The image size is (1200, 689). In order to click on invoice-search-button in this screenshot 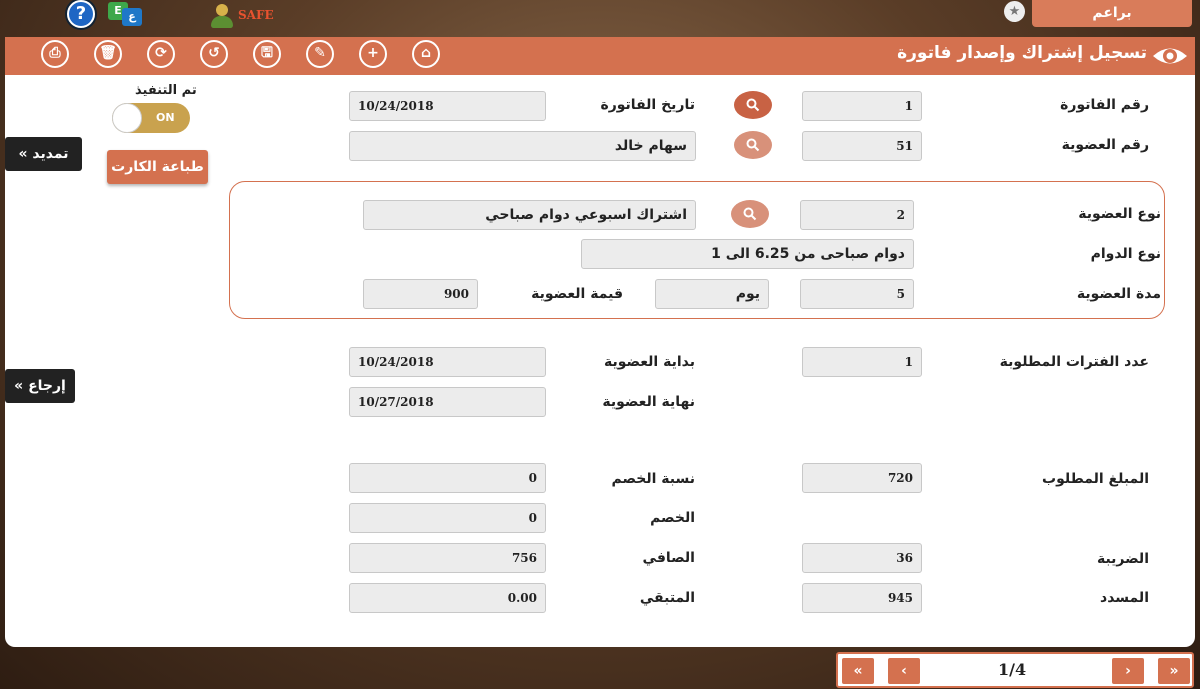, I will do `click(753, 105)`.